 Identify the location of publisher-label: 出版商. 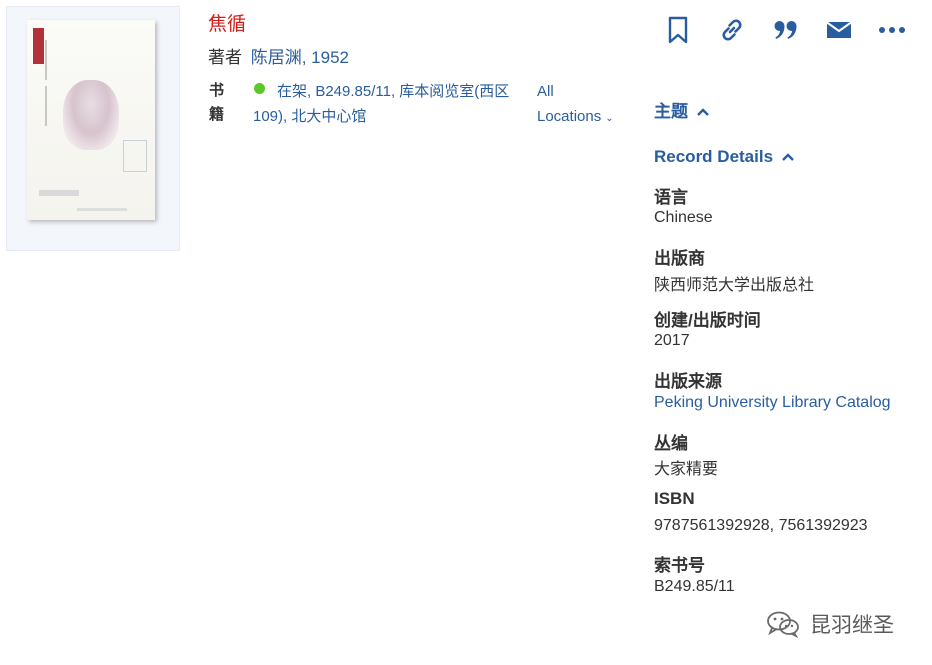
(679, 258).